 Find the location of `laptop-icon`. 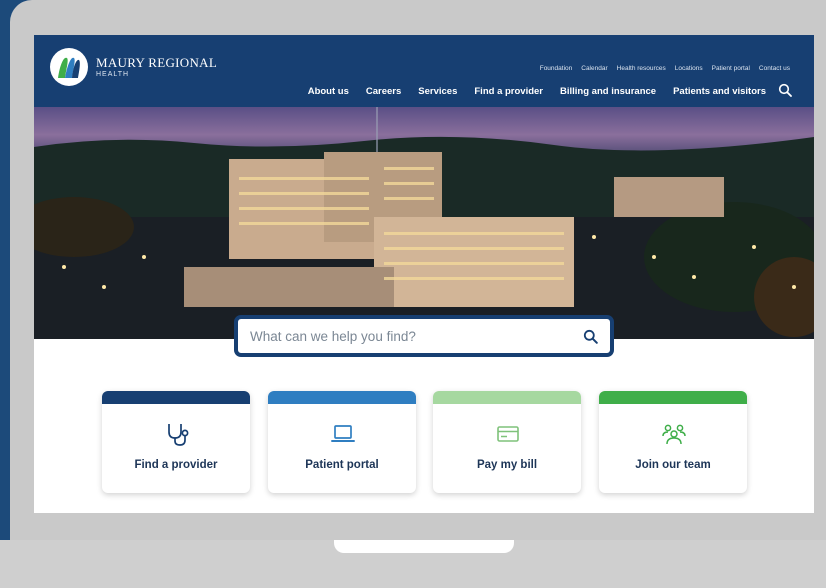

laptop-icon is located at coordinates (343, 433).